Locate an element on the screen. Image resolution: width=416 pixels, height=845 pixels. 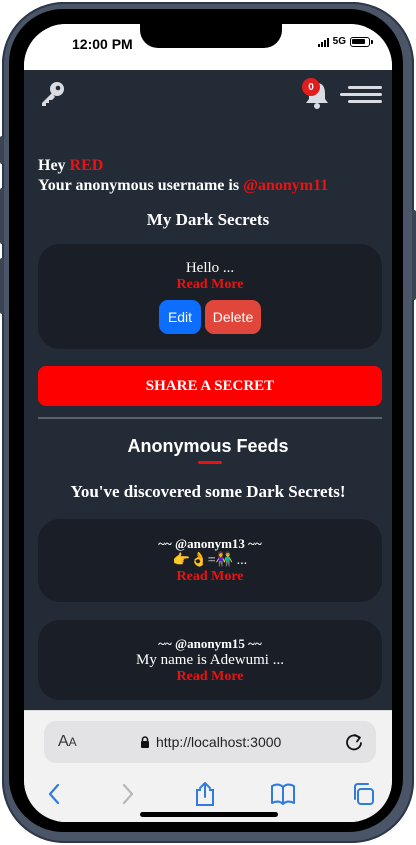
share-secret-button: SHARE A SECRET is located at coordinates (210, 386).